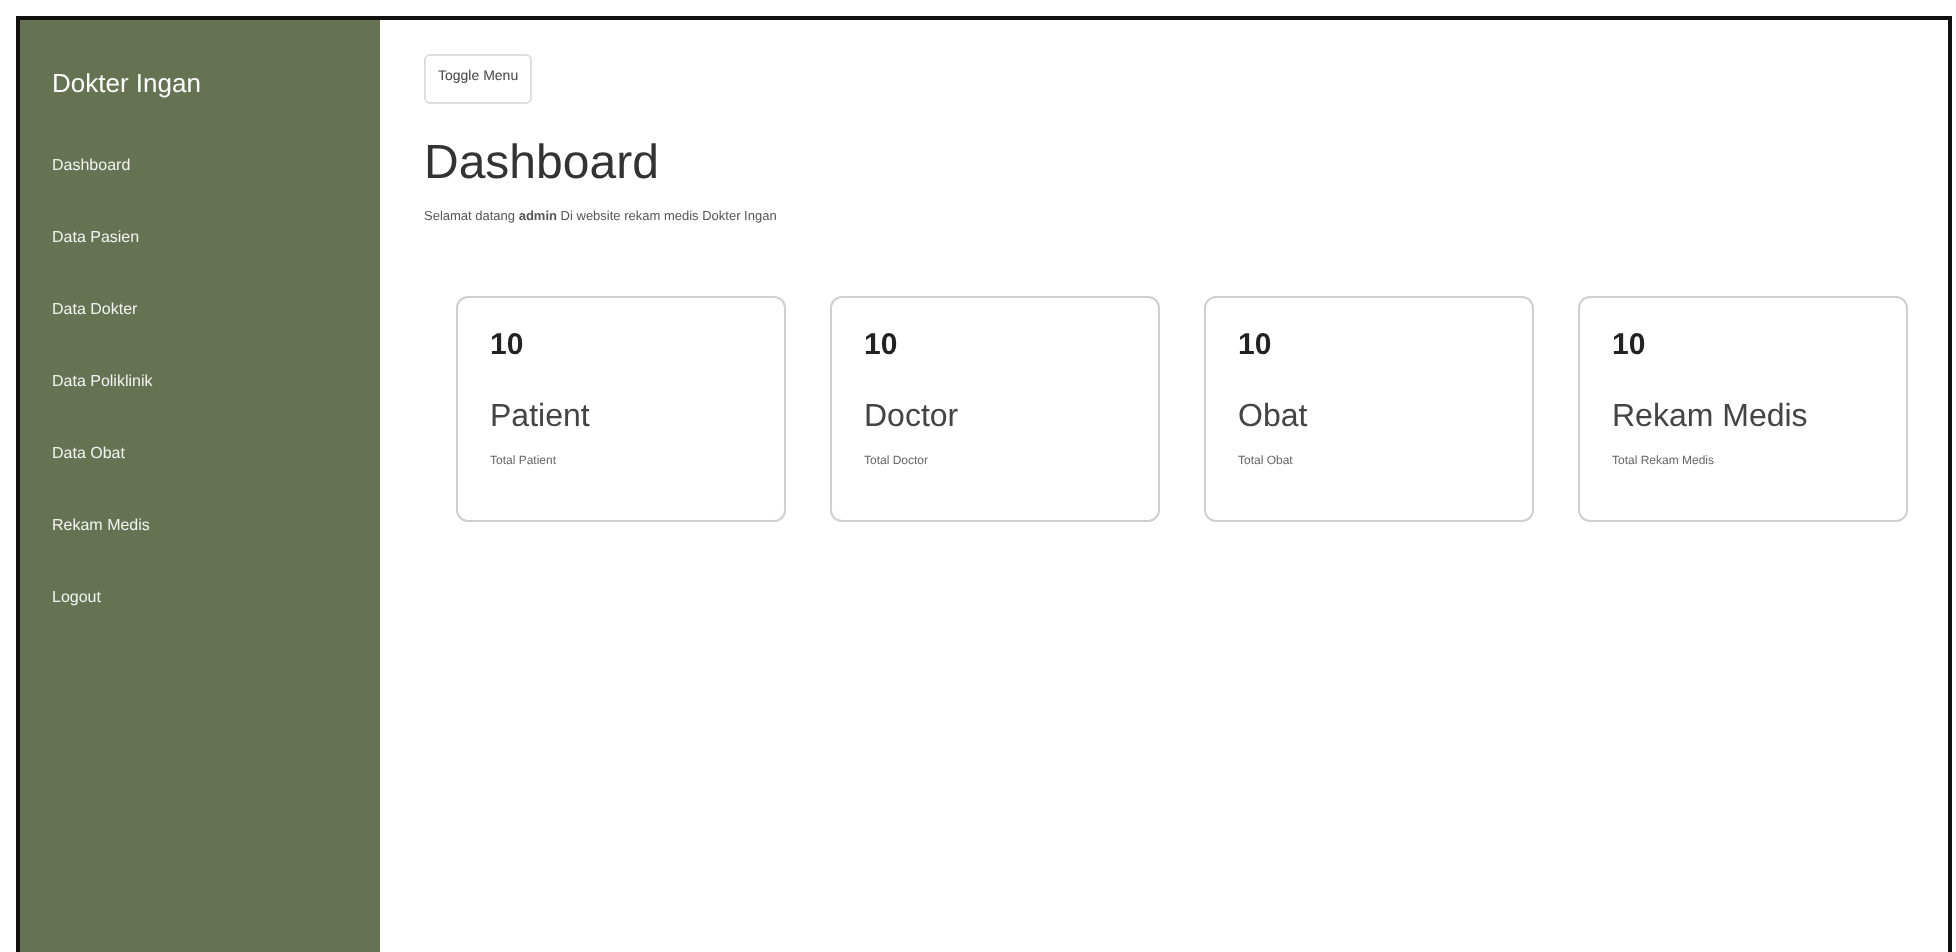  Describe the element at coordinates (1274, 417) in the screenshot. I see `stat-title: Obat` at that location.